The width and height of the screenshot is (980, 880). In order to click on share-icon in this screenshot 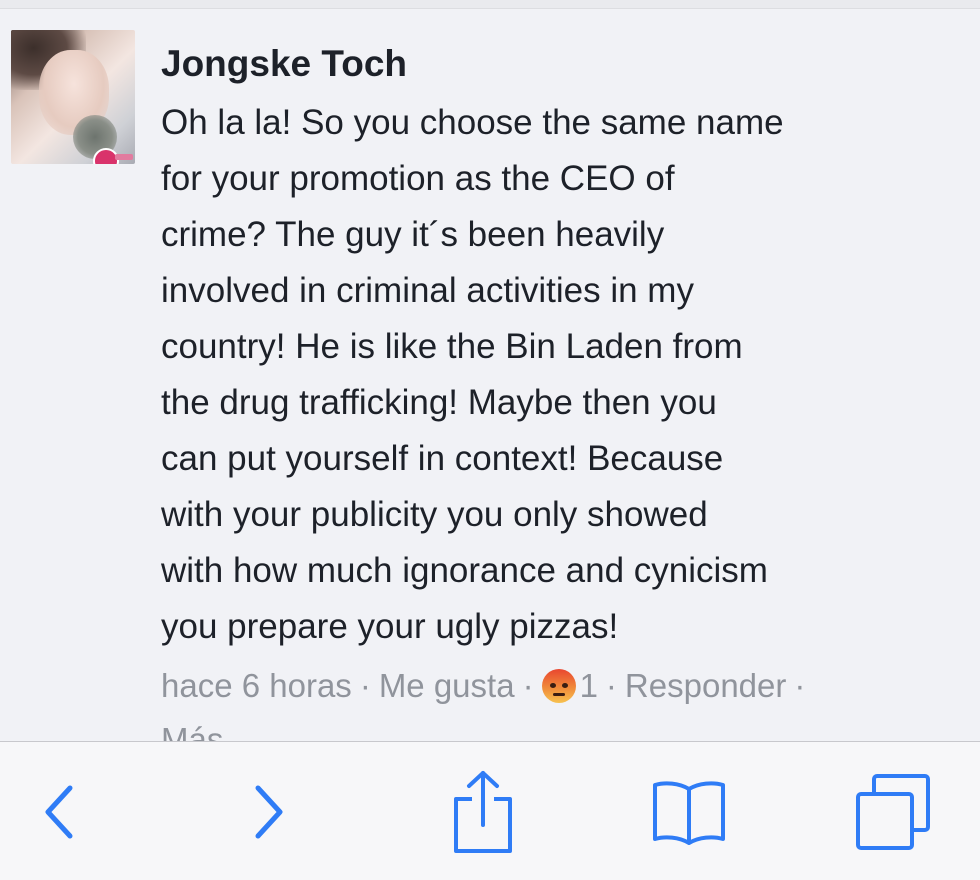, I will do `click(483, 811)`.